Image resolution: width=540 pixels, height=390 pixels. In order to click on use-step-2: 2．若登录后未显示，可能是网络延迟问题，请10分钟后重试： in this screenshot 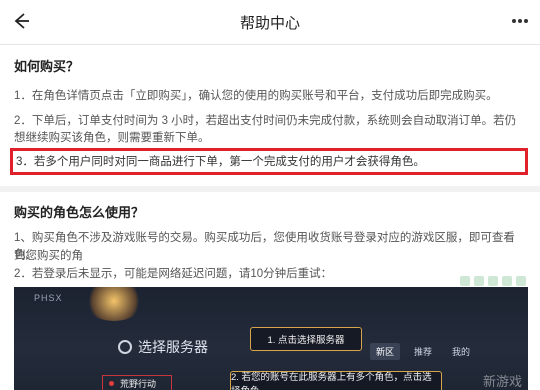, I will do `click(173, 274)`.